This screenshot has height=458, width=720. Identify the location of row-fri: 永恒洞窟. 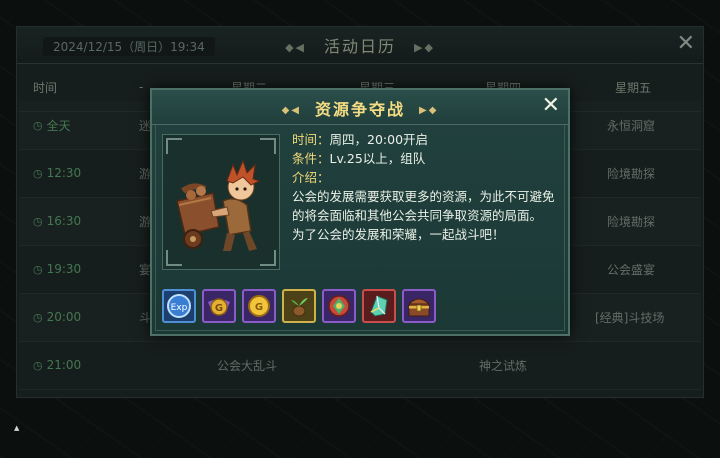
(631, 125).